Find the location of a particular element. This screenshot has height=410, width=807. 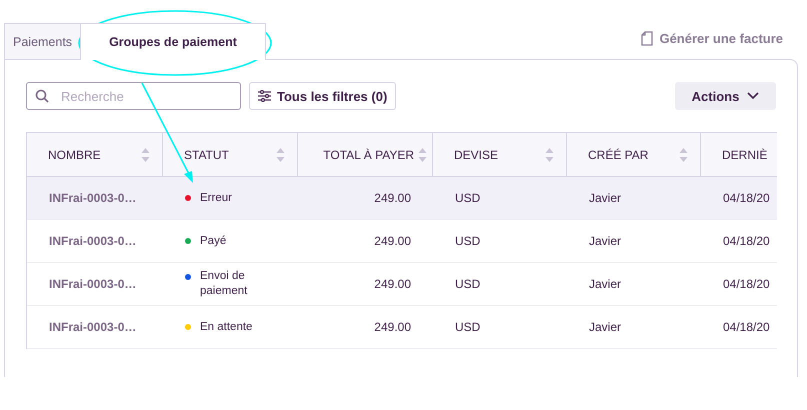

table-row: INFrai-0003-0… Envoi de paiement 249.00 USD Javier 04/18/20 is located at coordinates (402, 284).